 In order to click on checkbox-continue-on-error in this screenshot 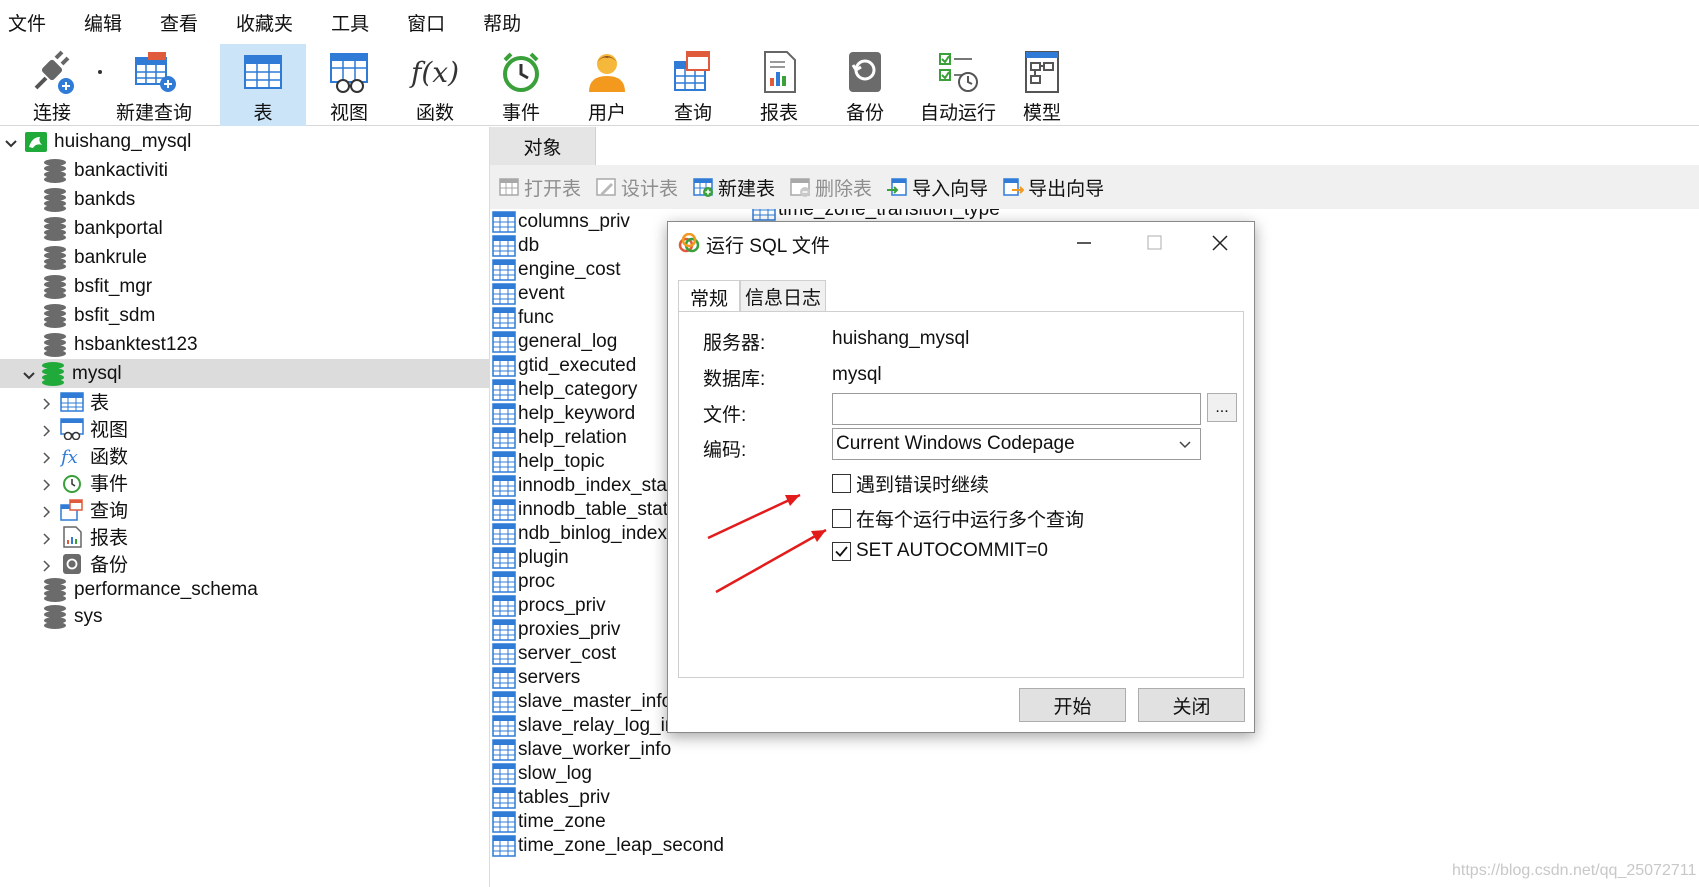, I will do `click(841, 483)`.